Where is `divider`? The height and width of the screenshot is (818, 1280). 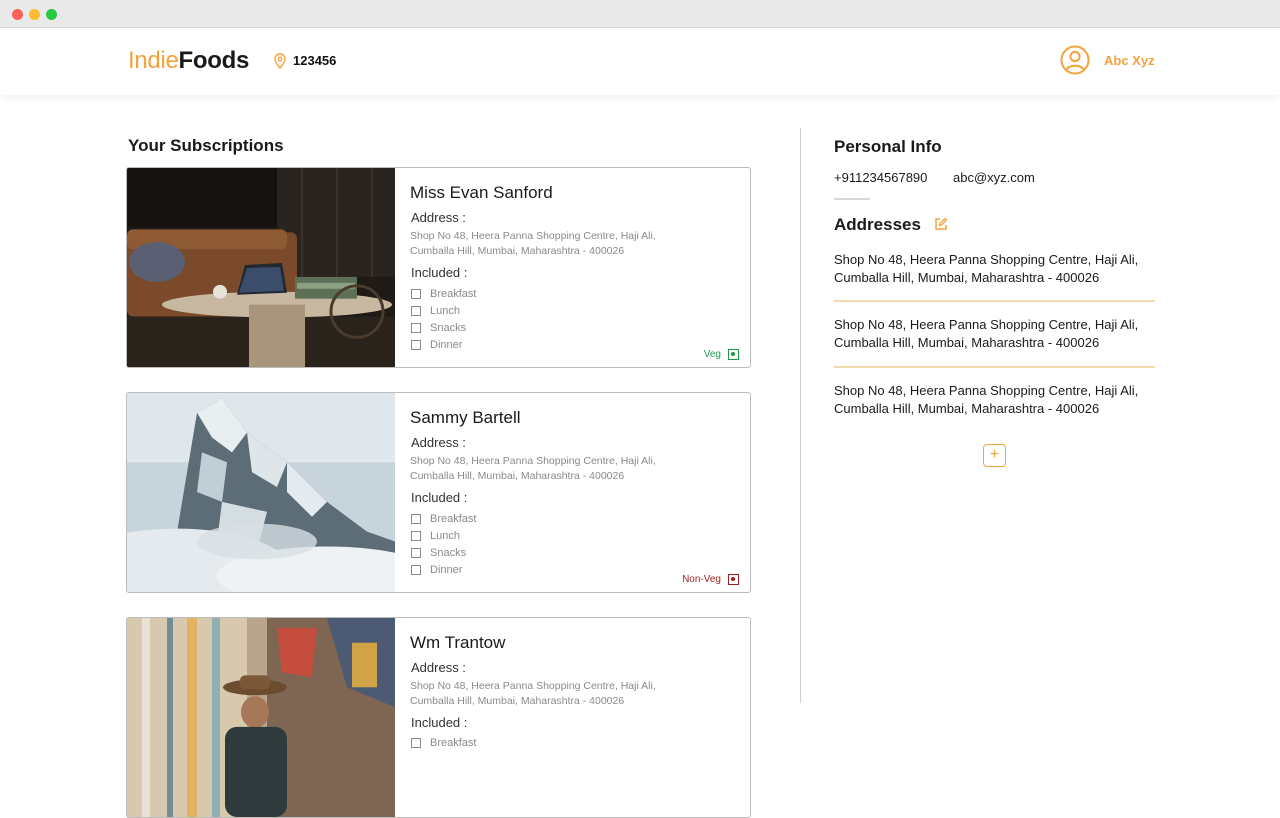
divider is located at coordinates (852, 199).